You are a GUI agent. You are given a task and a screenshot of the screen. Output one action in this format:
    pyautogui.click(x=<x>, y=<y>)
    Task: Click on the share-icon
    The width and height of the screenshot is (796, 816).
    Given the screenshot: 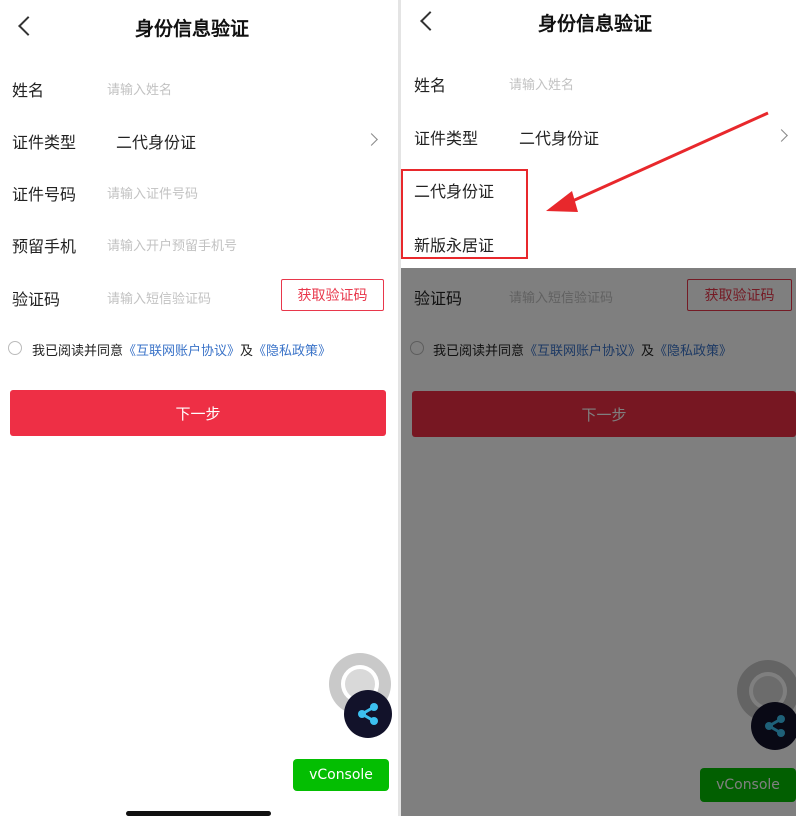 What is the action you would take?
    pyautogui.click(x=368, y=714)
    